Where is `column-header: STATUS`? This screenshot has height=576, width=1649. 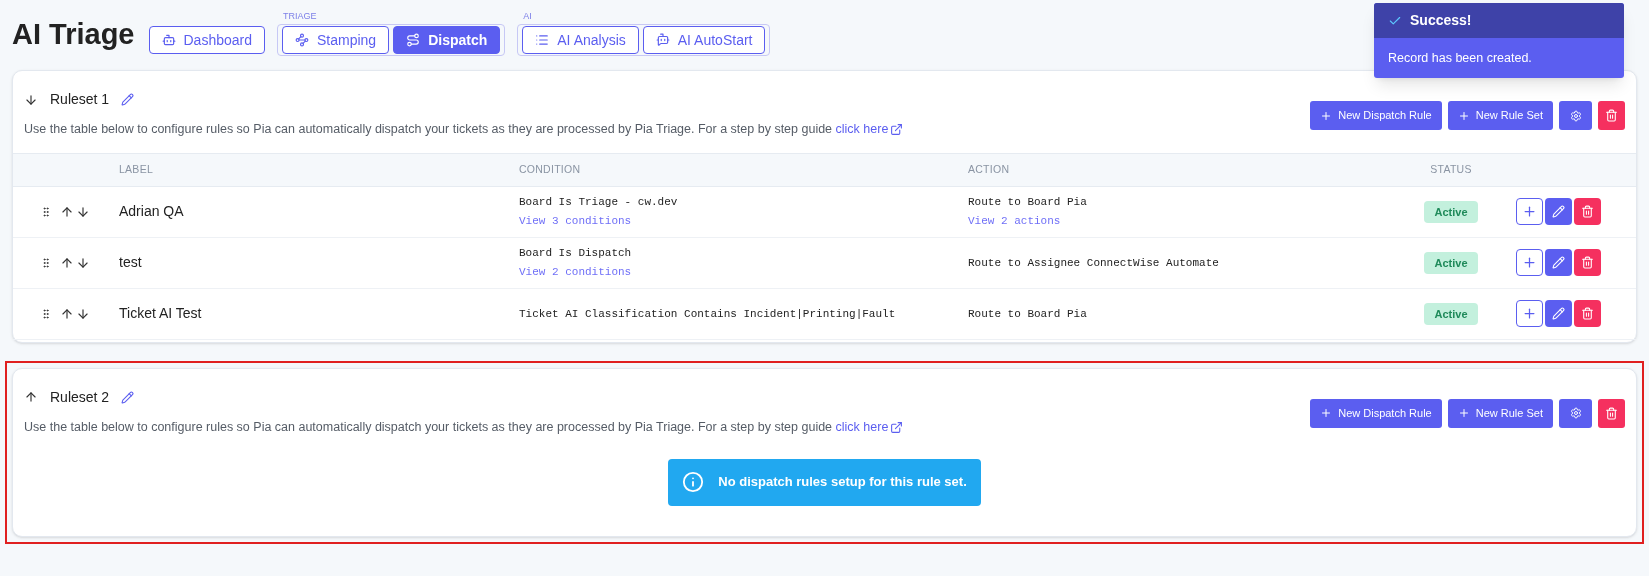 column-header: STATUS is located at coordinates (1451, 169).